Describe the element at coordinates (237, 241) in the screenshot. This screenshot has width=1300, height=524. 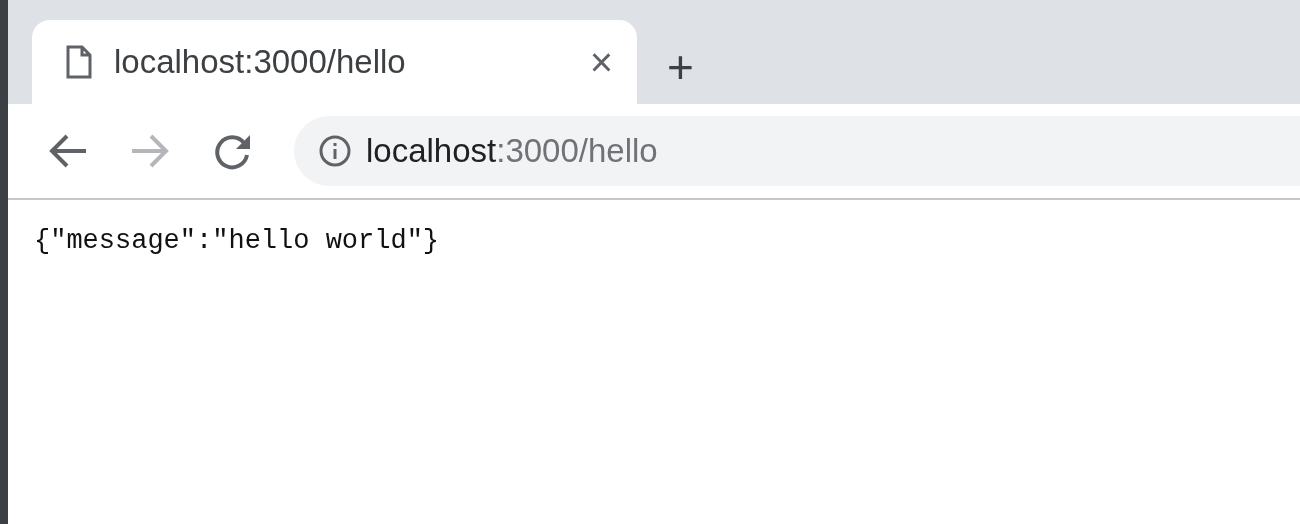
I see `json-response: {"message":"hello world"}` at that location.